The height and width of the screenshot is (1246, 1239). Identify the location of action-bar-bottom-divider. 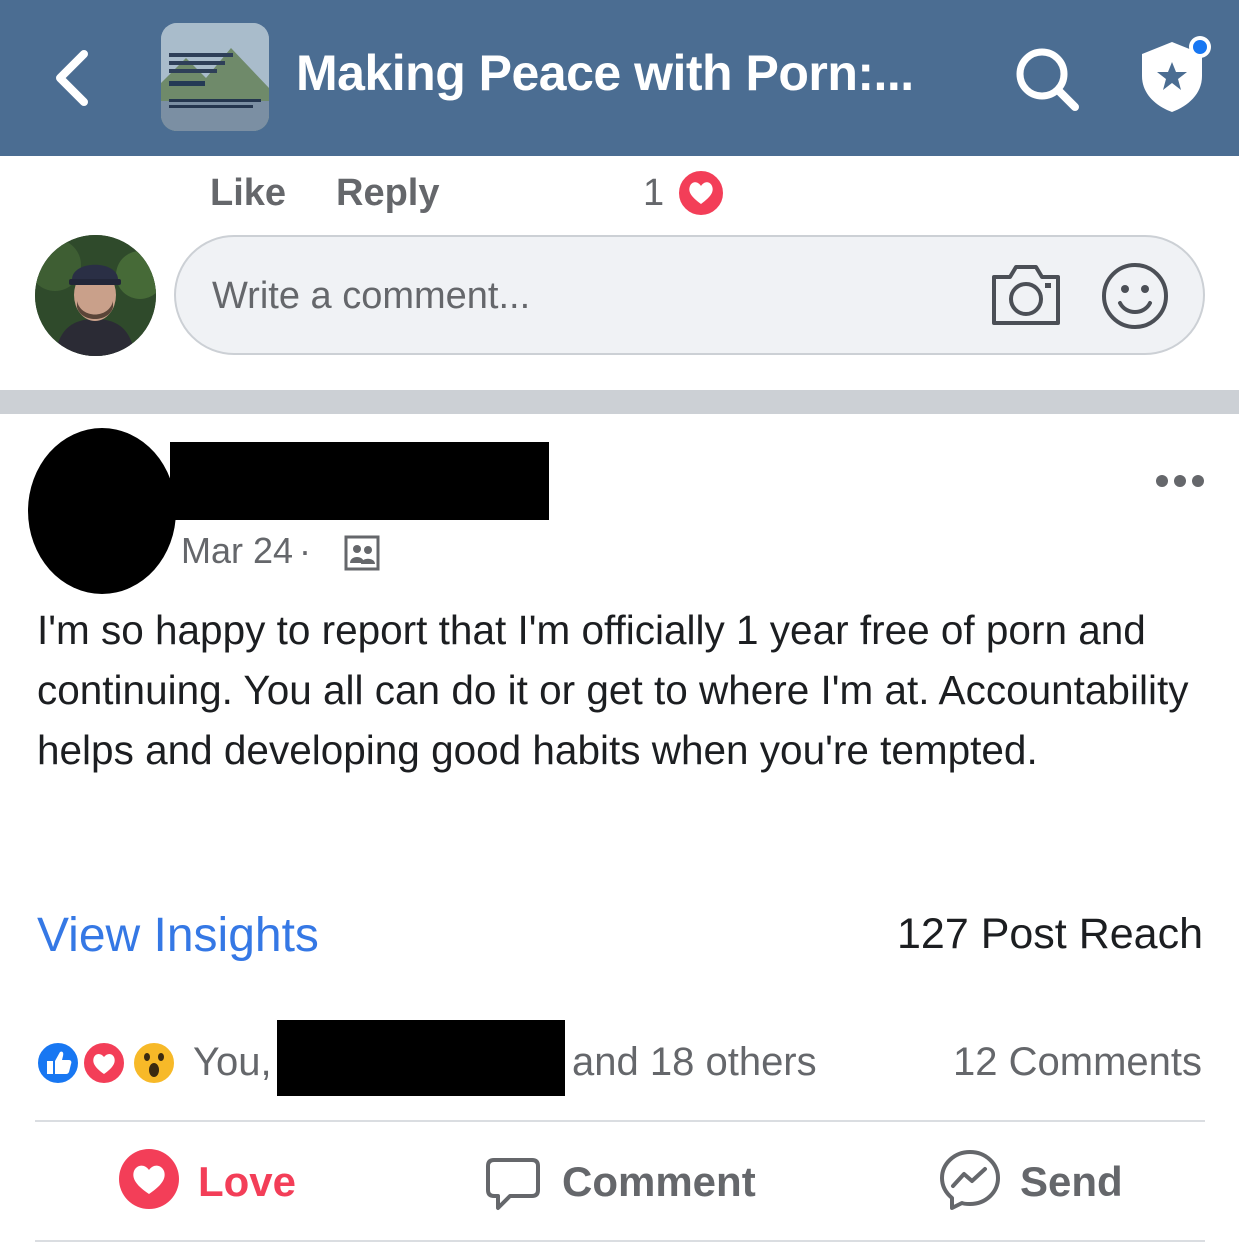
(620, 1241).